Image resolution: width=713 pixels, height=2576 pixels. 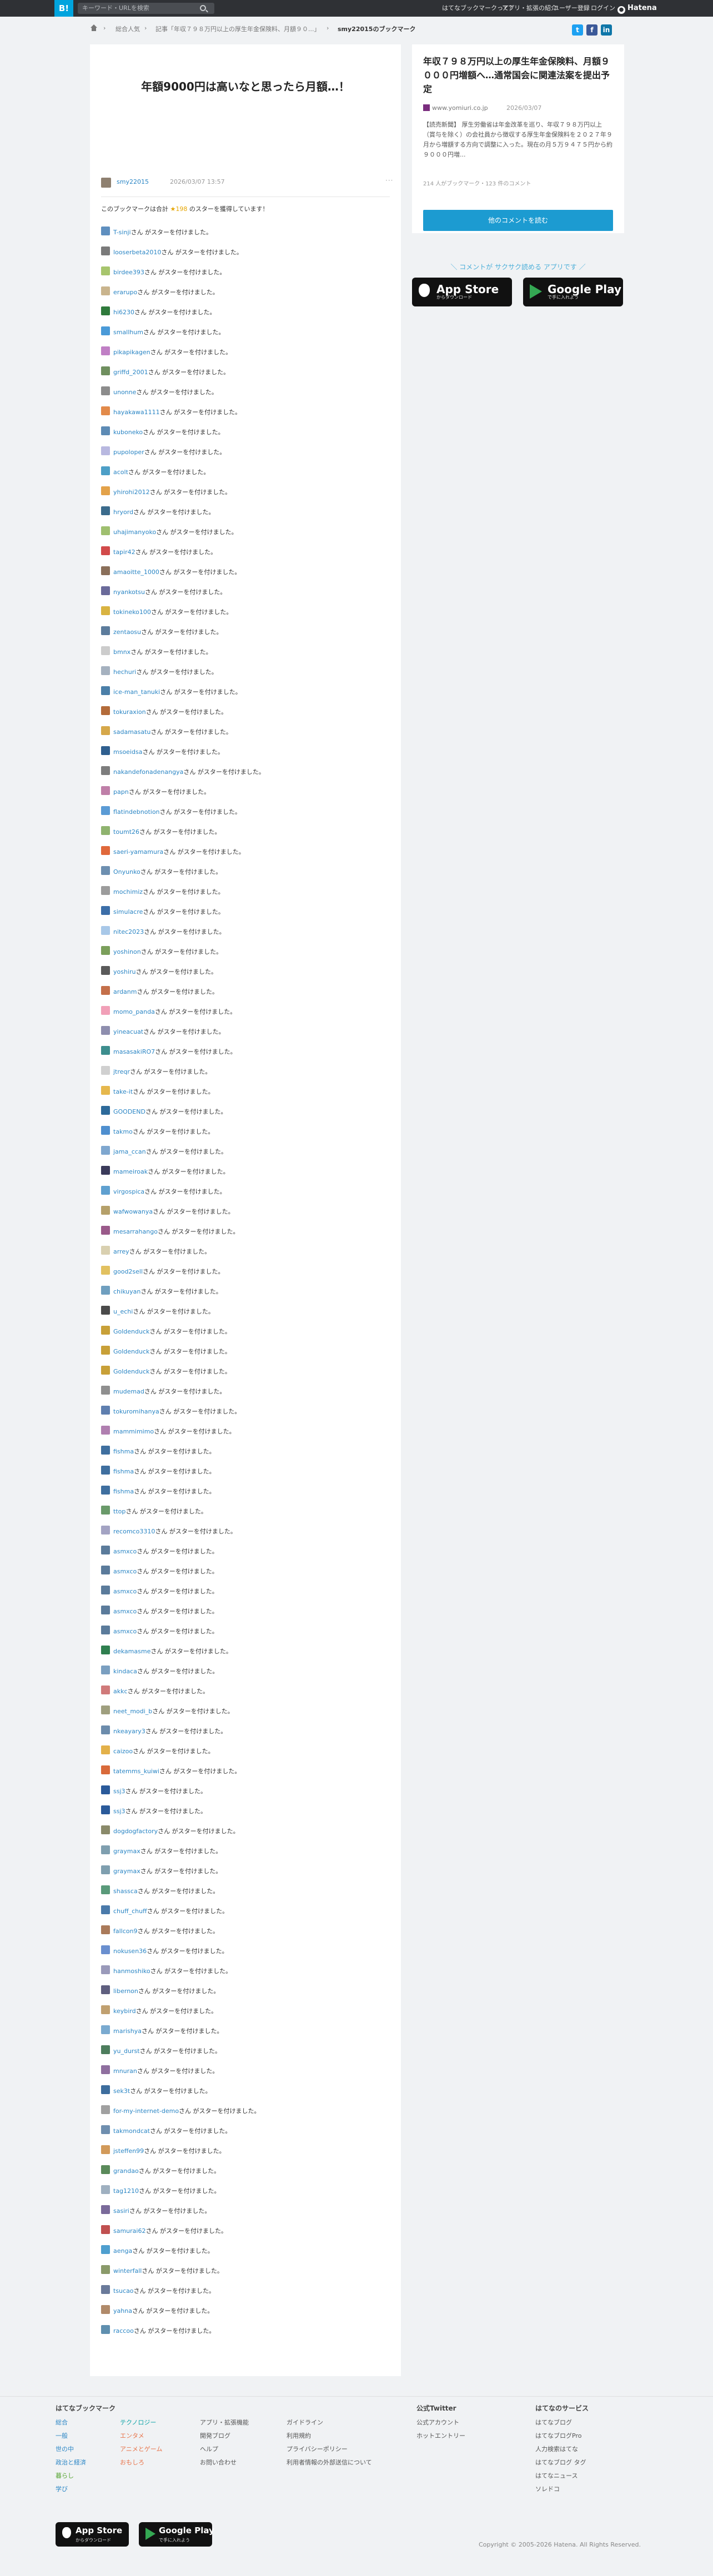 I want to click on footer-cat-knowledge: 学び, so click(x=62, y=2488).